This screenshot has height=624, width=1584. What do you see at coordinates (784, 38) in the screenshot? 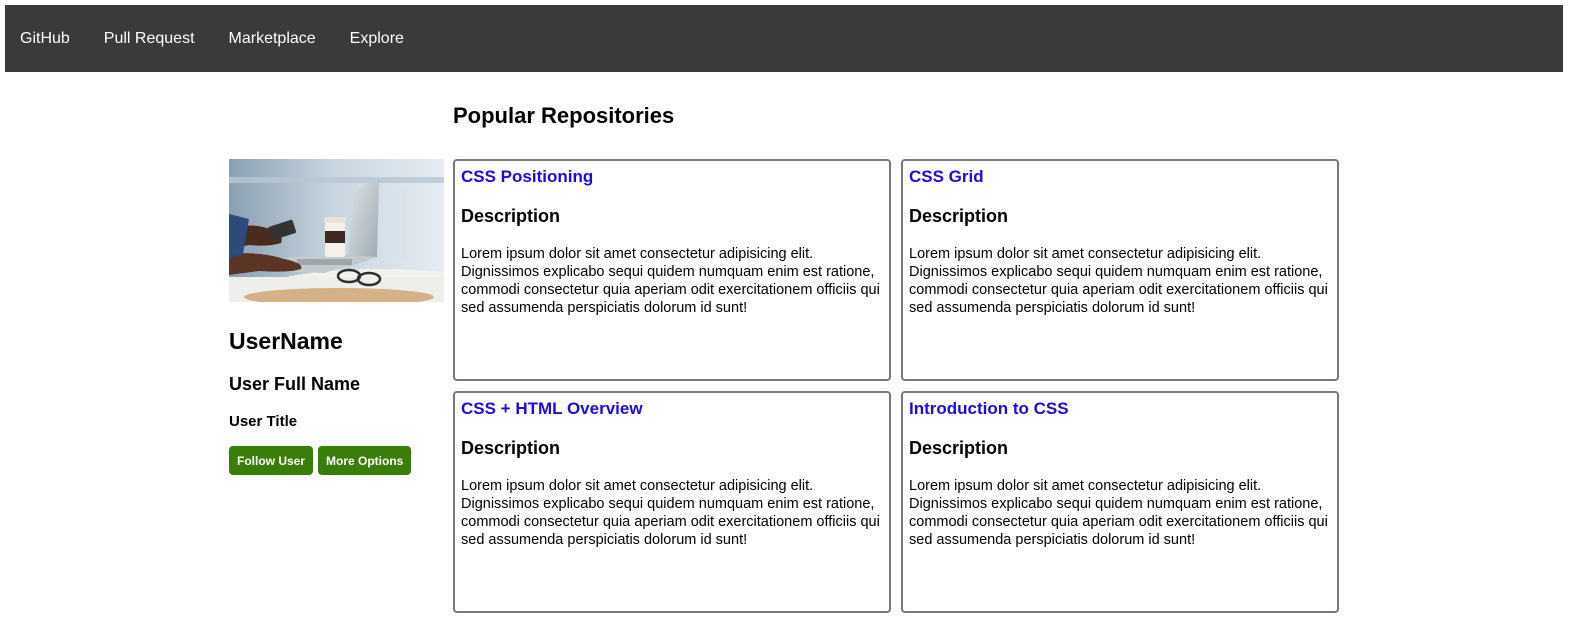
I see `top-navbar: GitHub Pull Request Marketplace Explore` at bounding box center [784, 38].